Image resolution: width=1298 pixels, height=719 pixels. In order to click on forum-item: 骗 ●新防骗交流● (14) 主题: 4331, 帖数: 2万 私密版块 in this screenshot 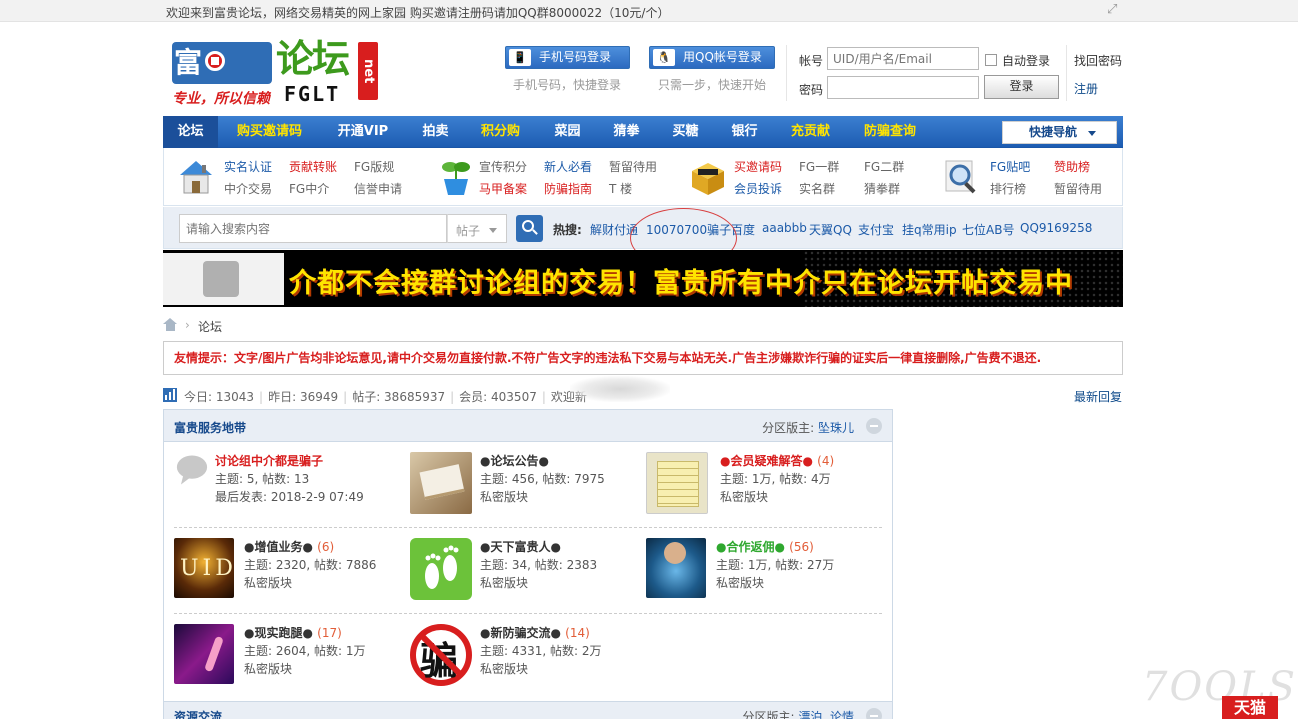, I will do `click(530, 659)`.